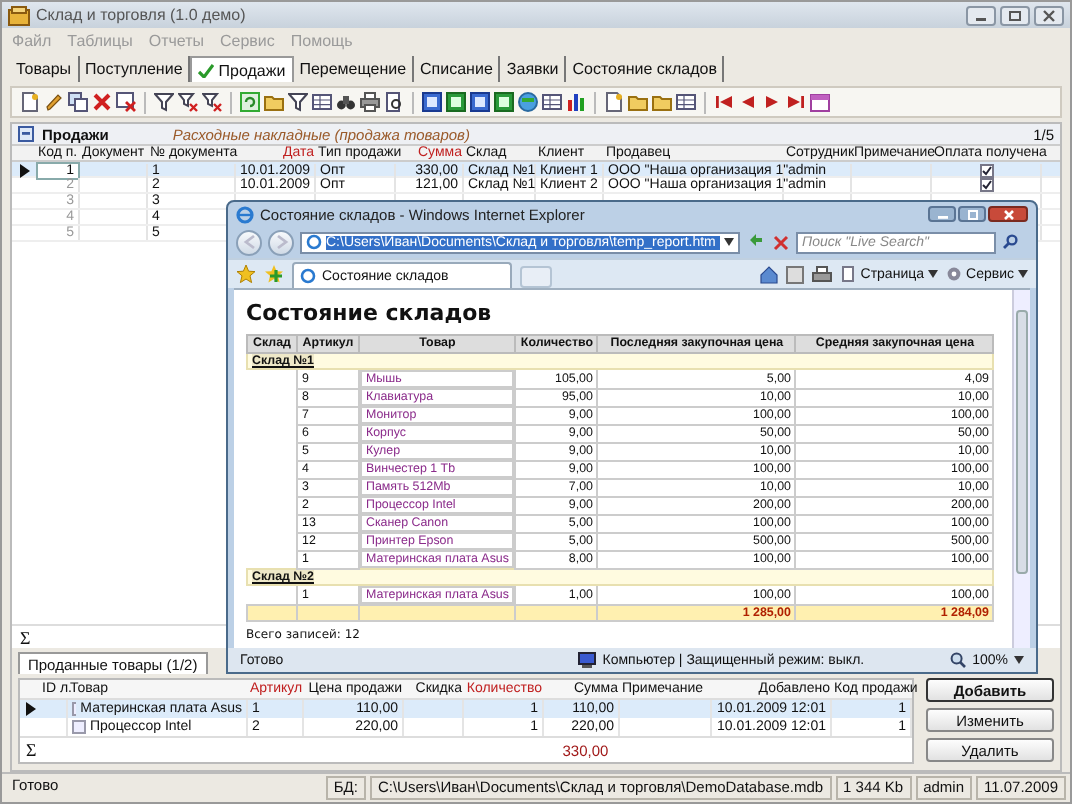 The width and height of the screenshot is (1072, 804). Describe the element at coordinates (795, 274) in the screenshot. I see `feeds-icon` at that location.